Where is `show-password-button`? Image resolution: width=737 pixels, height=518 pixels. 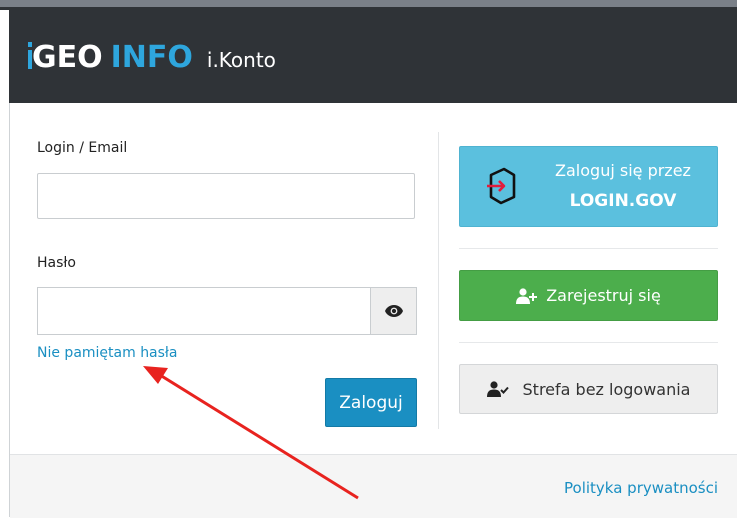
show-password-button is located at coordinates (393, 311).